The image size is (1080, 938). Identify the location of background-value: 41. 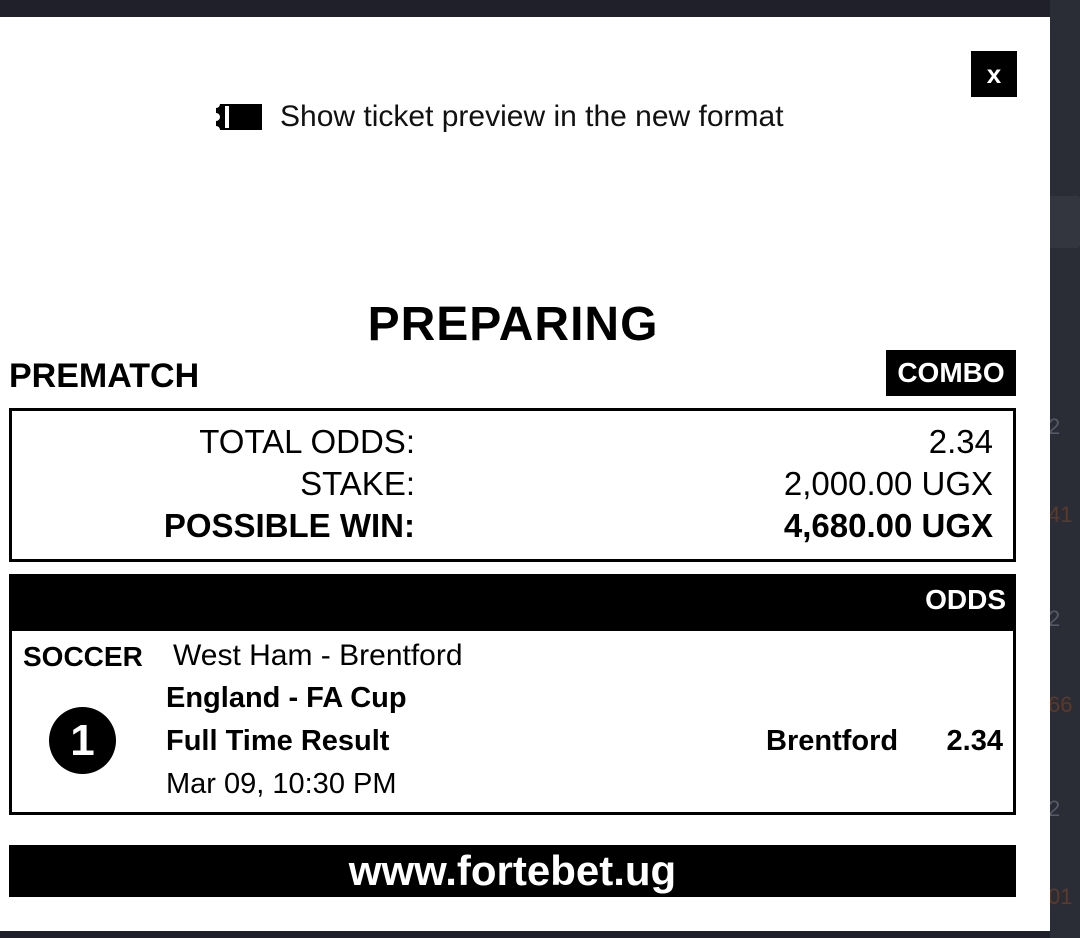
(1060, 514).